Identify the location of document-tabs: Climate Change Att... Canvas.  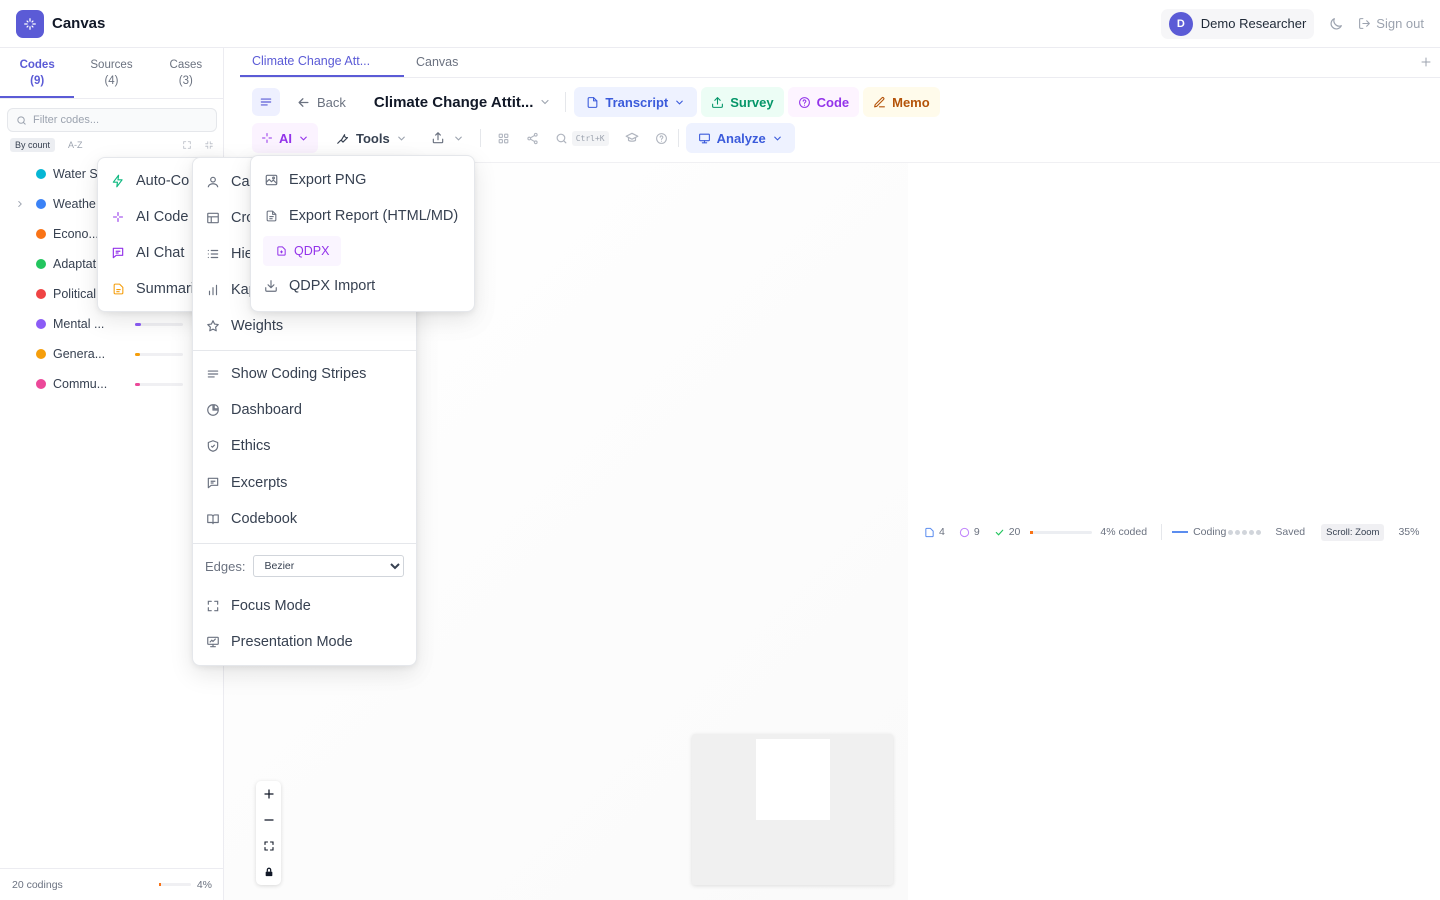
(840, 63).